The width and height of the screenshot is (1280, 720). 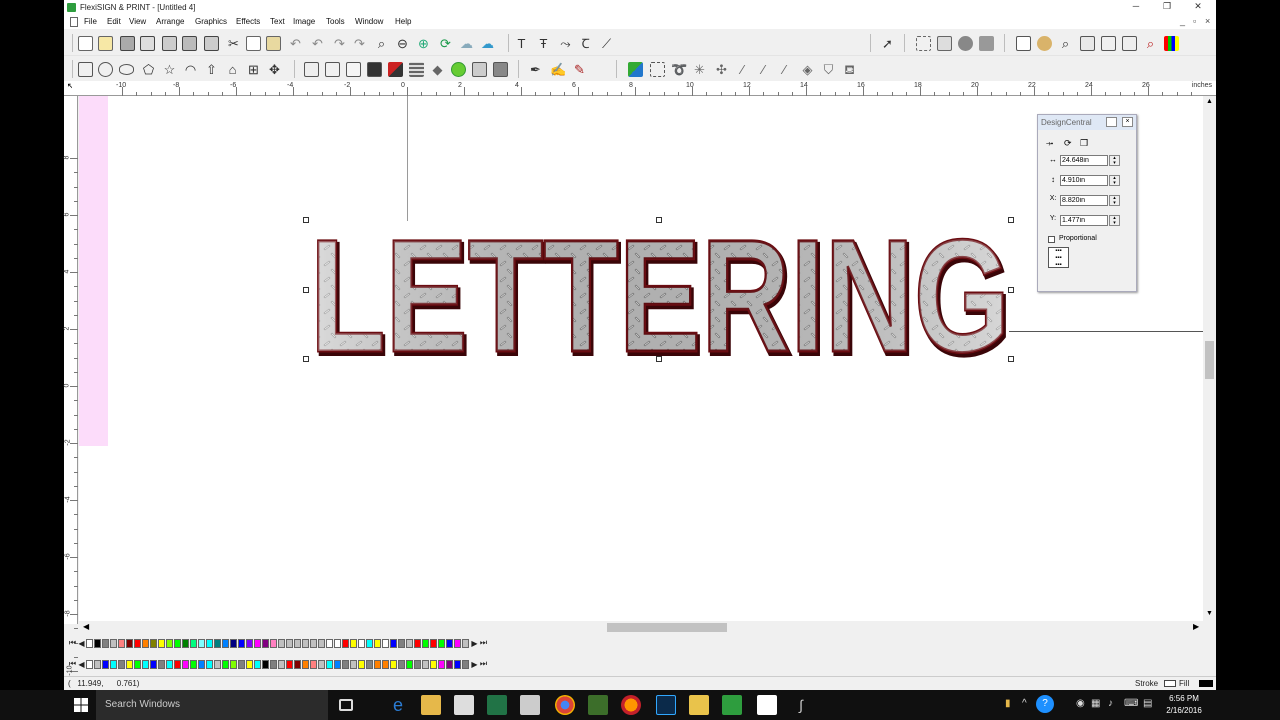 What do you see at coordinates (169, 69) in the screenshot?
I see `star-tool-icon: ☆` at bounding box center [169, 69].